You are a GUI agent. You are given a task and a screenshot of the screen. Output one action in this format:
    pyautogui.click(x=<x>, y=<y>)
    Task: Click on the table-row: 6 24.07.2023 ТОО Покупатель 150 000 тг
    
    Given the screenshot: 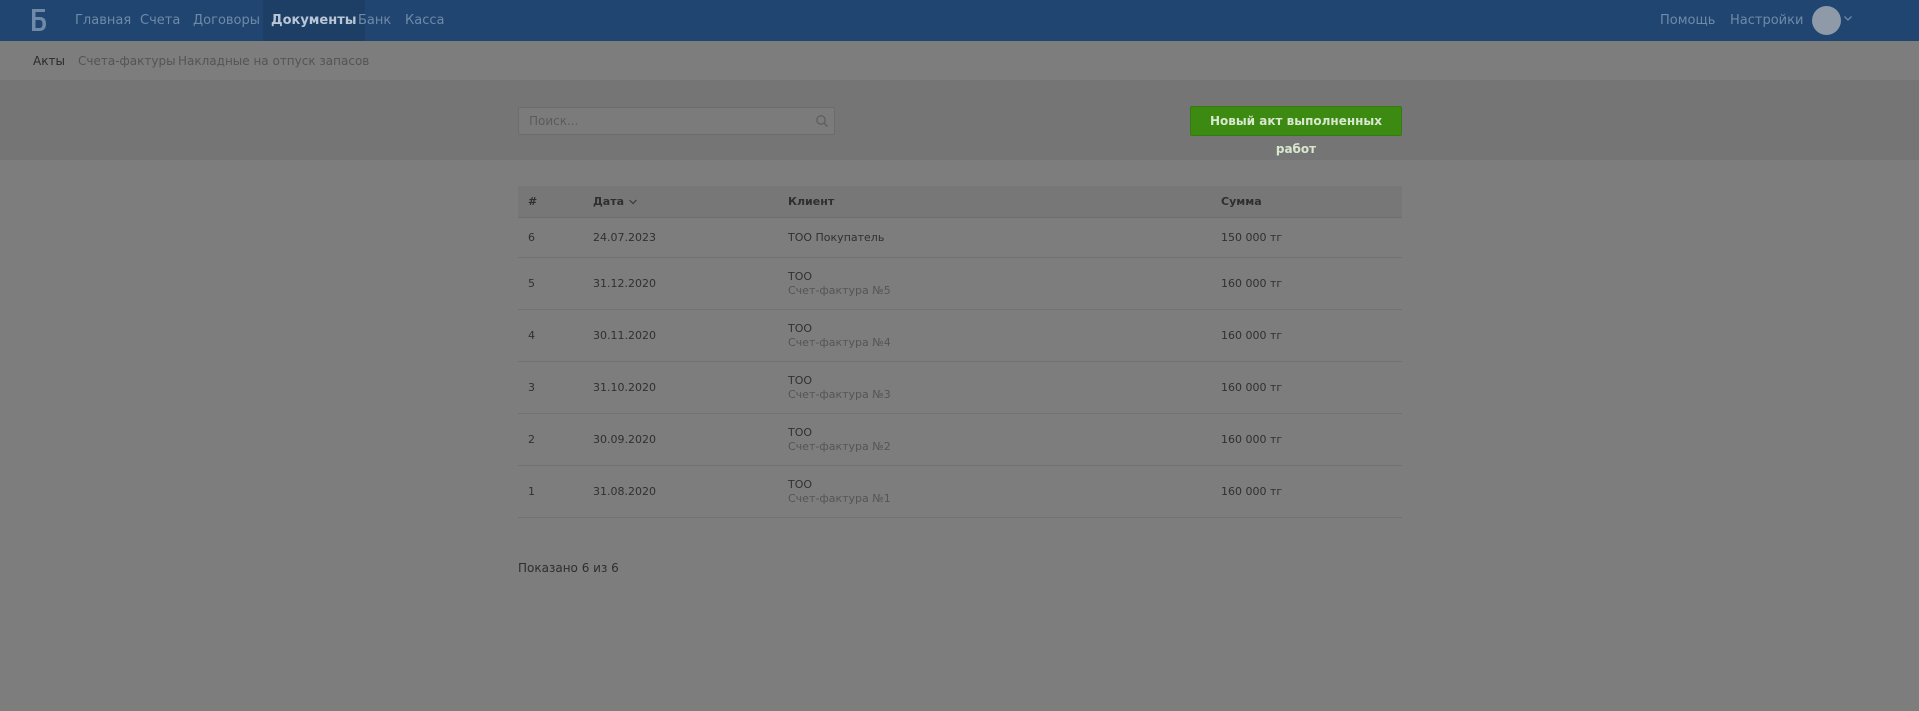 What is the action you would take?
    pyautogui.click(x=960, y=238)
    